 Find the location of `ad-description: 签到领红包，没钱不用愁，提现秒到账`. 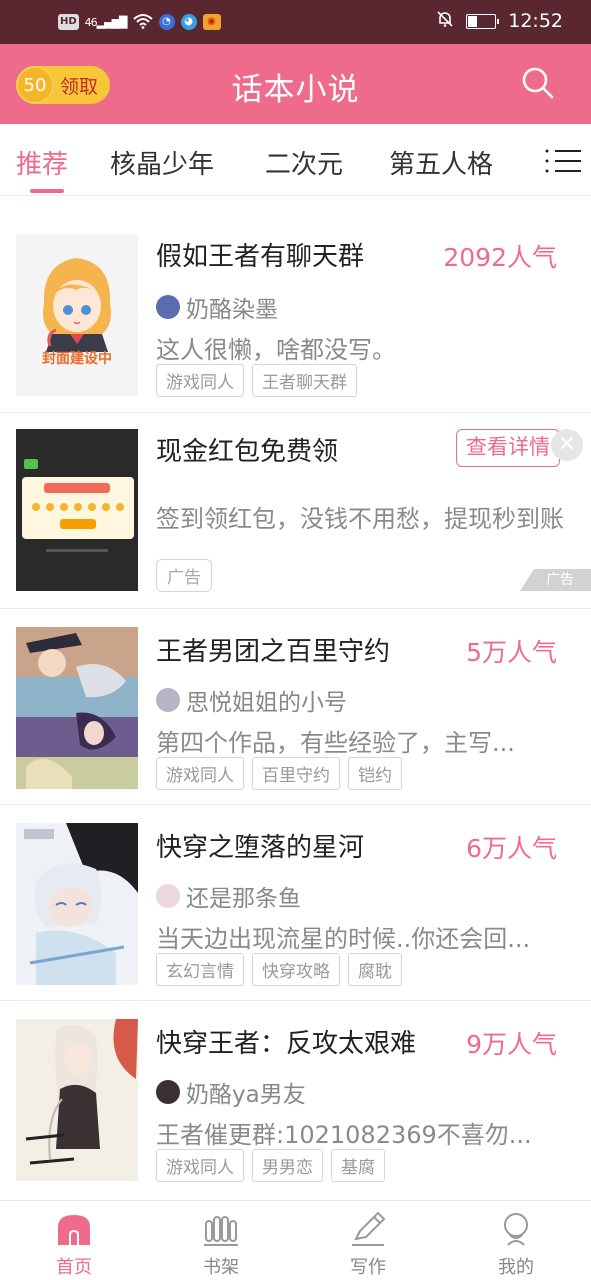

ad-description: 签到领红包，没钱不用愁，提现秒到账 is located at coordinates (360, 519).